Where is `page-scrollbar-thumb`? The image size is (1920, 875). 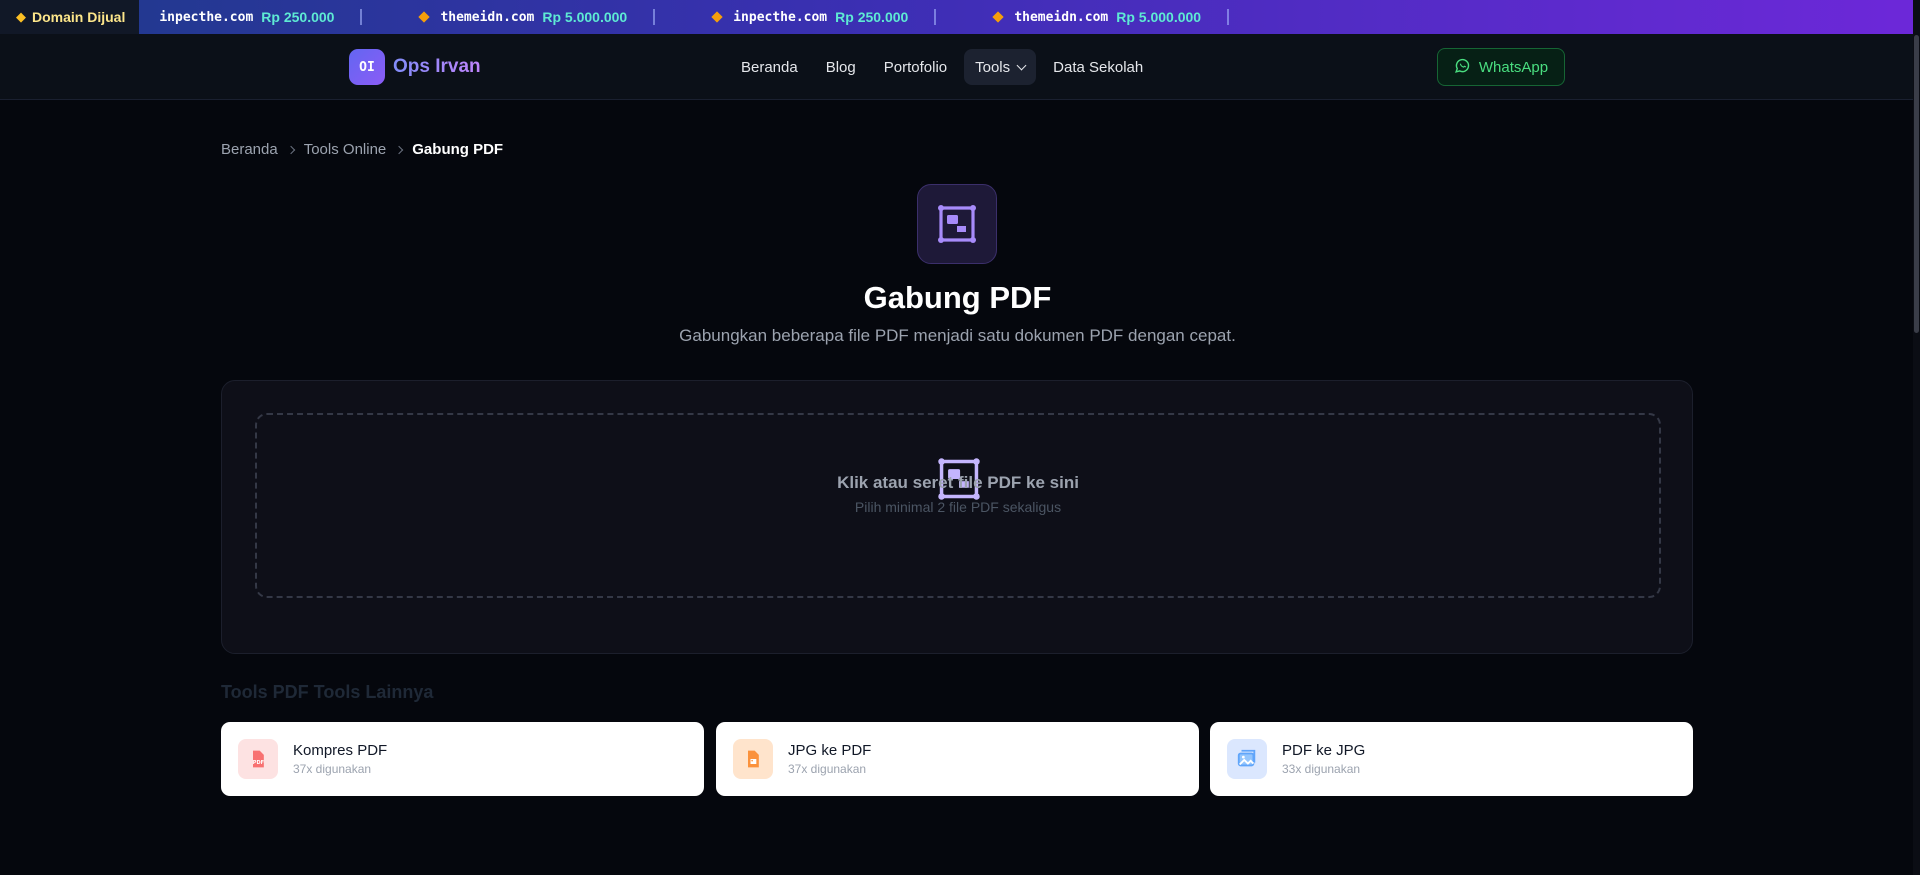
page-scrollbar-thumb is located at coordinates (1916, 184).